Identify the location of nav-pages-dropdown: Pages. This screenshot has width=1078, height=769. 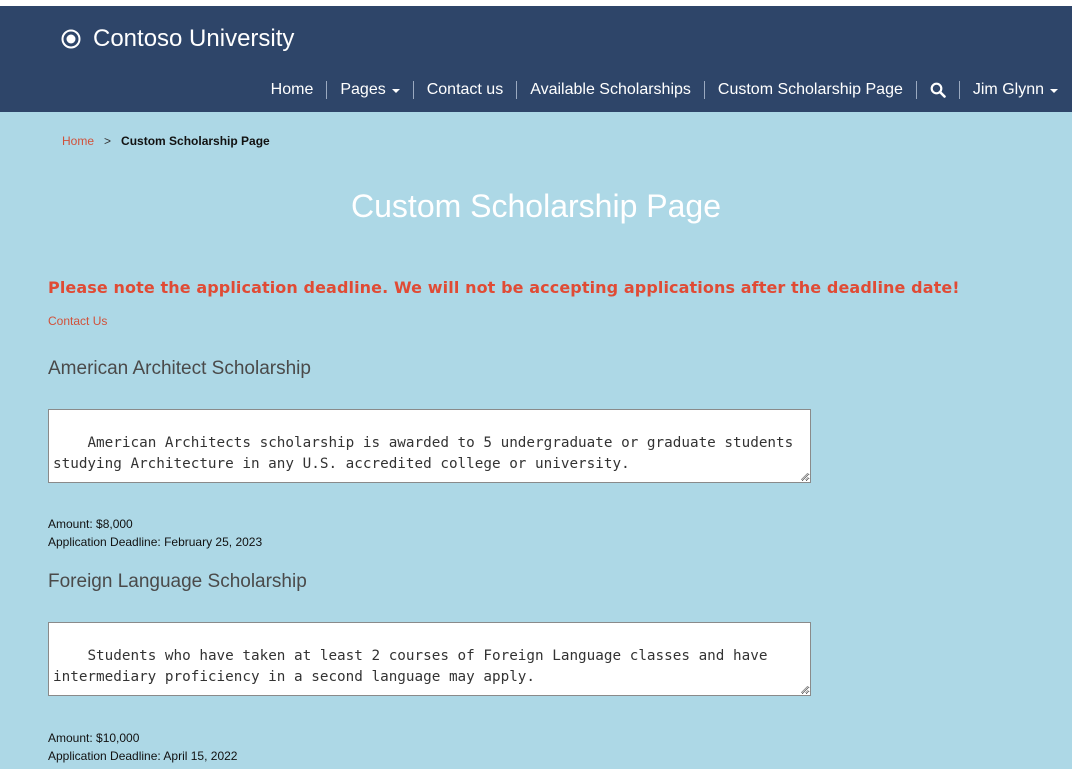
(370, 90).